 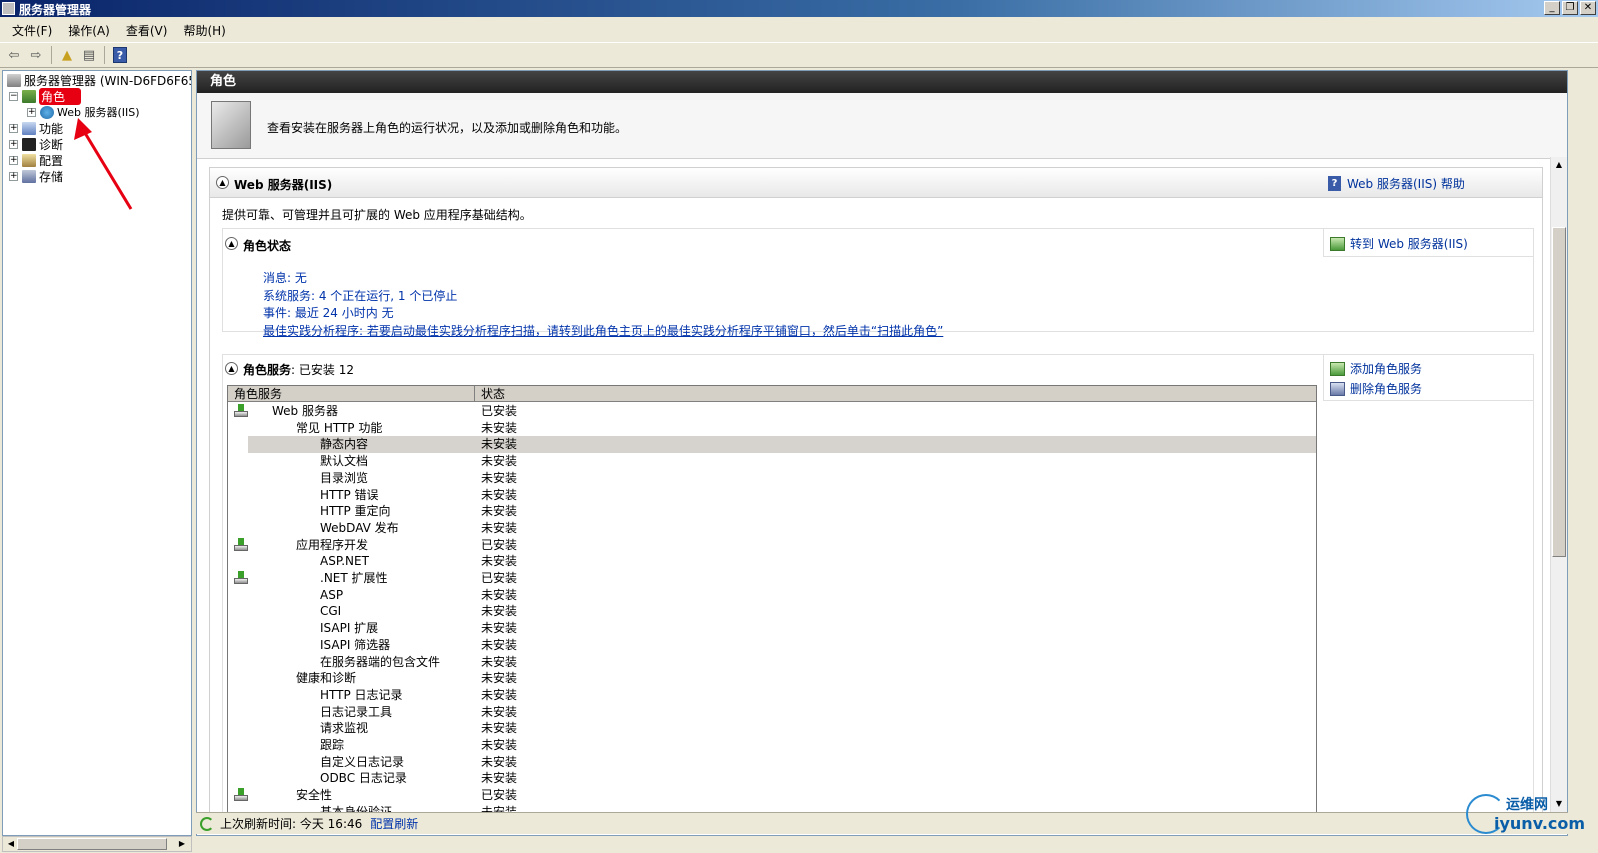 I want to click on role-service-name: ASP.NET, so click(x=344, y=561).